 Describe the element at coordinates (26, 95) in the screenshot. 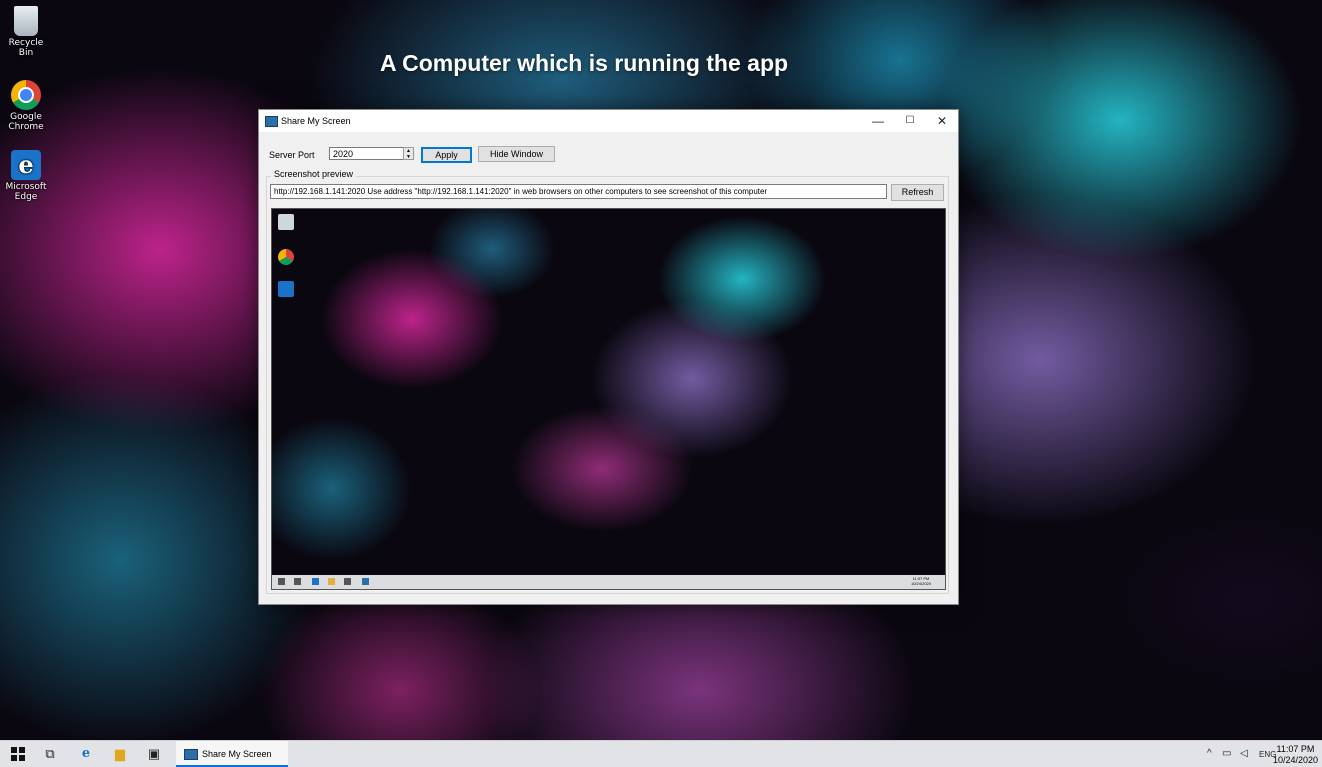

I see `chrome-icon` at that location.